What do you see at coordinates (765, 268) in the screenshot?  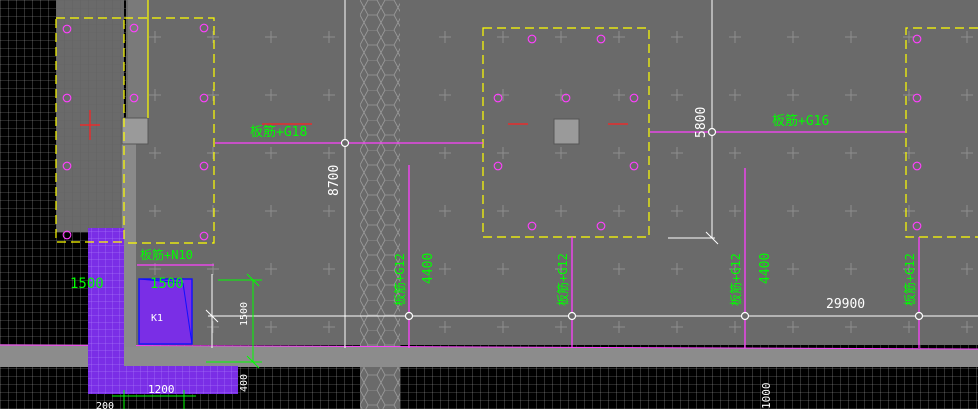 I see `dim-4400-b: 4400` at bounding box center [765, 268].